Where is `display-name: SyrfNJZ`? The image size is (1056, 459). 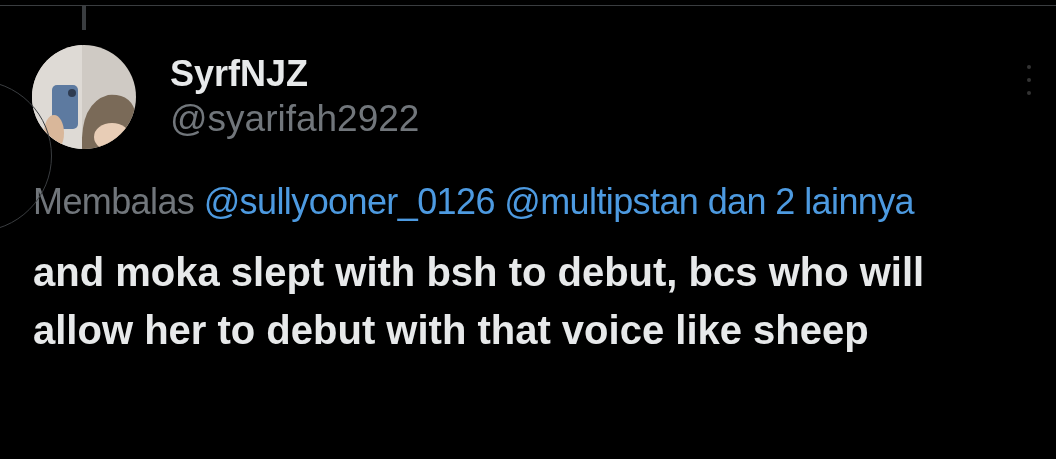
display-name: SyrfNJZ is located at coordinates (295, 74).